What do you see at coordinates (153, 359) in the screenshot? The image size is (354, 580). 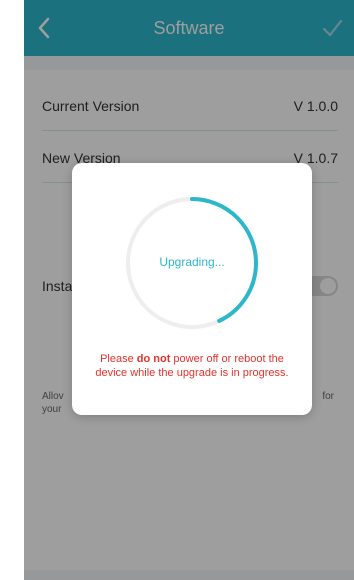 I see `warning-text-bold: do not` at bounding box center [153, 359].